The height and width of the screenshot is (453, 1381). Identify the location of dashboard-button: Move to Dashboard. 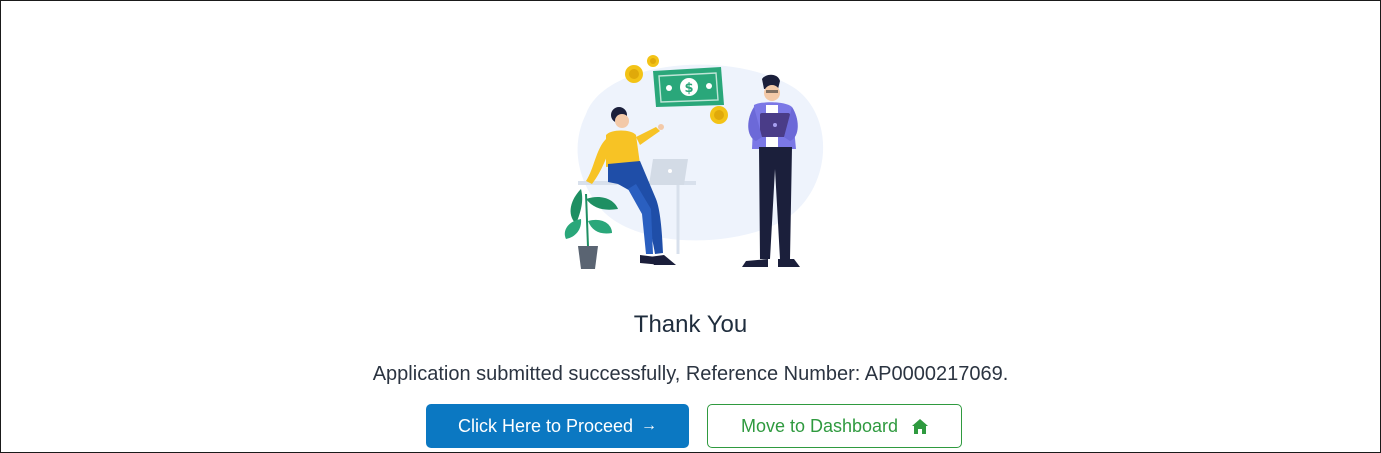
(834, 426).